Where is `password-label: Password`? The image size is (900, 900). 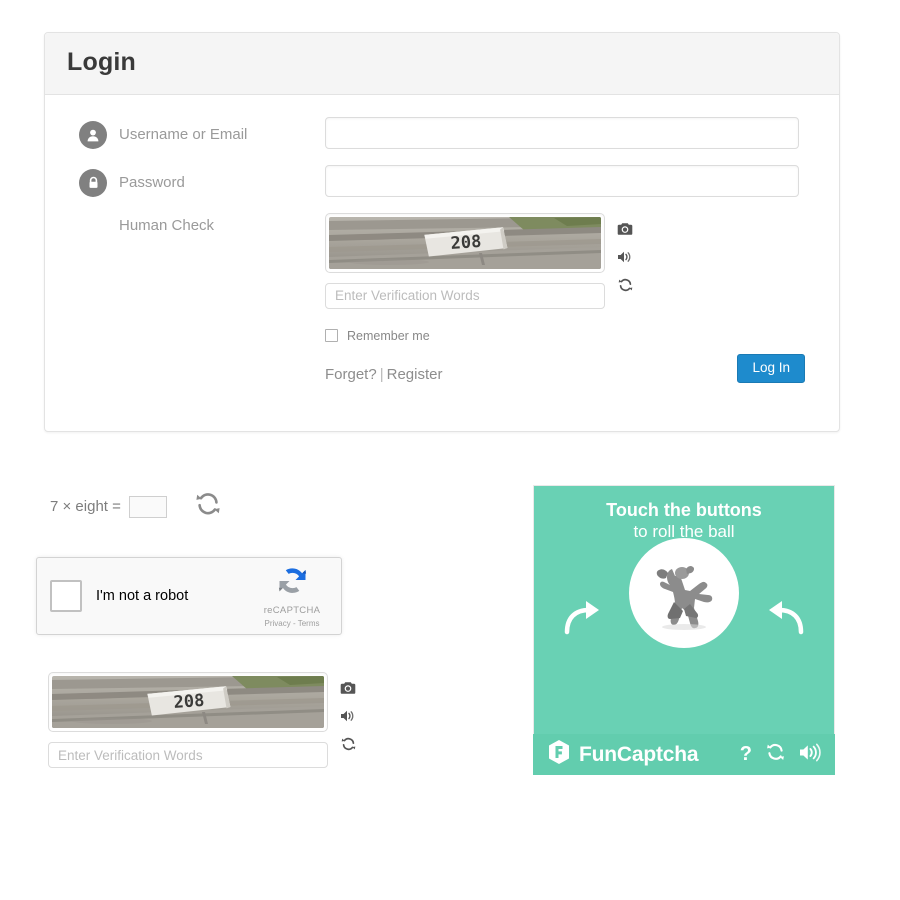
password-label: Password is located at coordinates (152, 182).